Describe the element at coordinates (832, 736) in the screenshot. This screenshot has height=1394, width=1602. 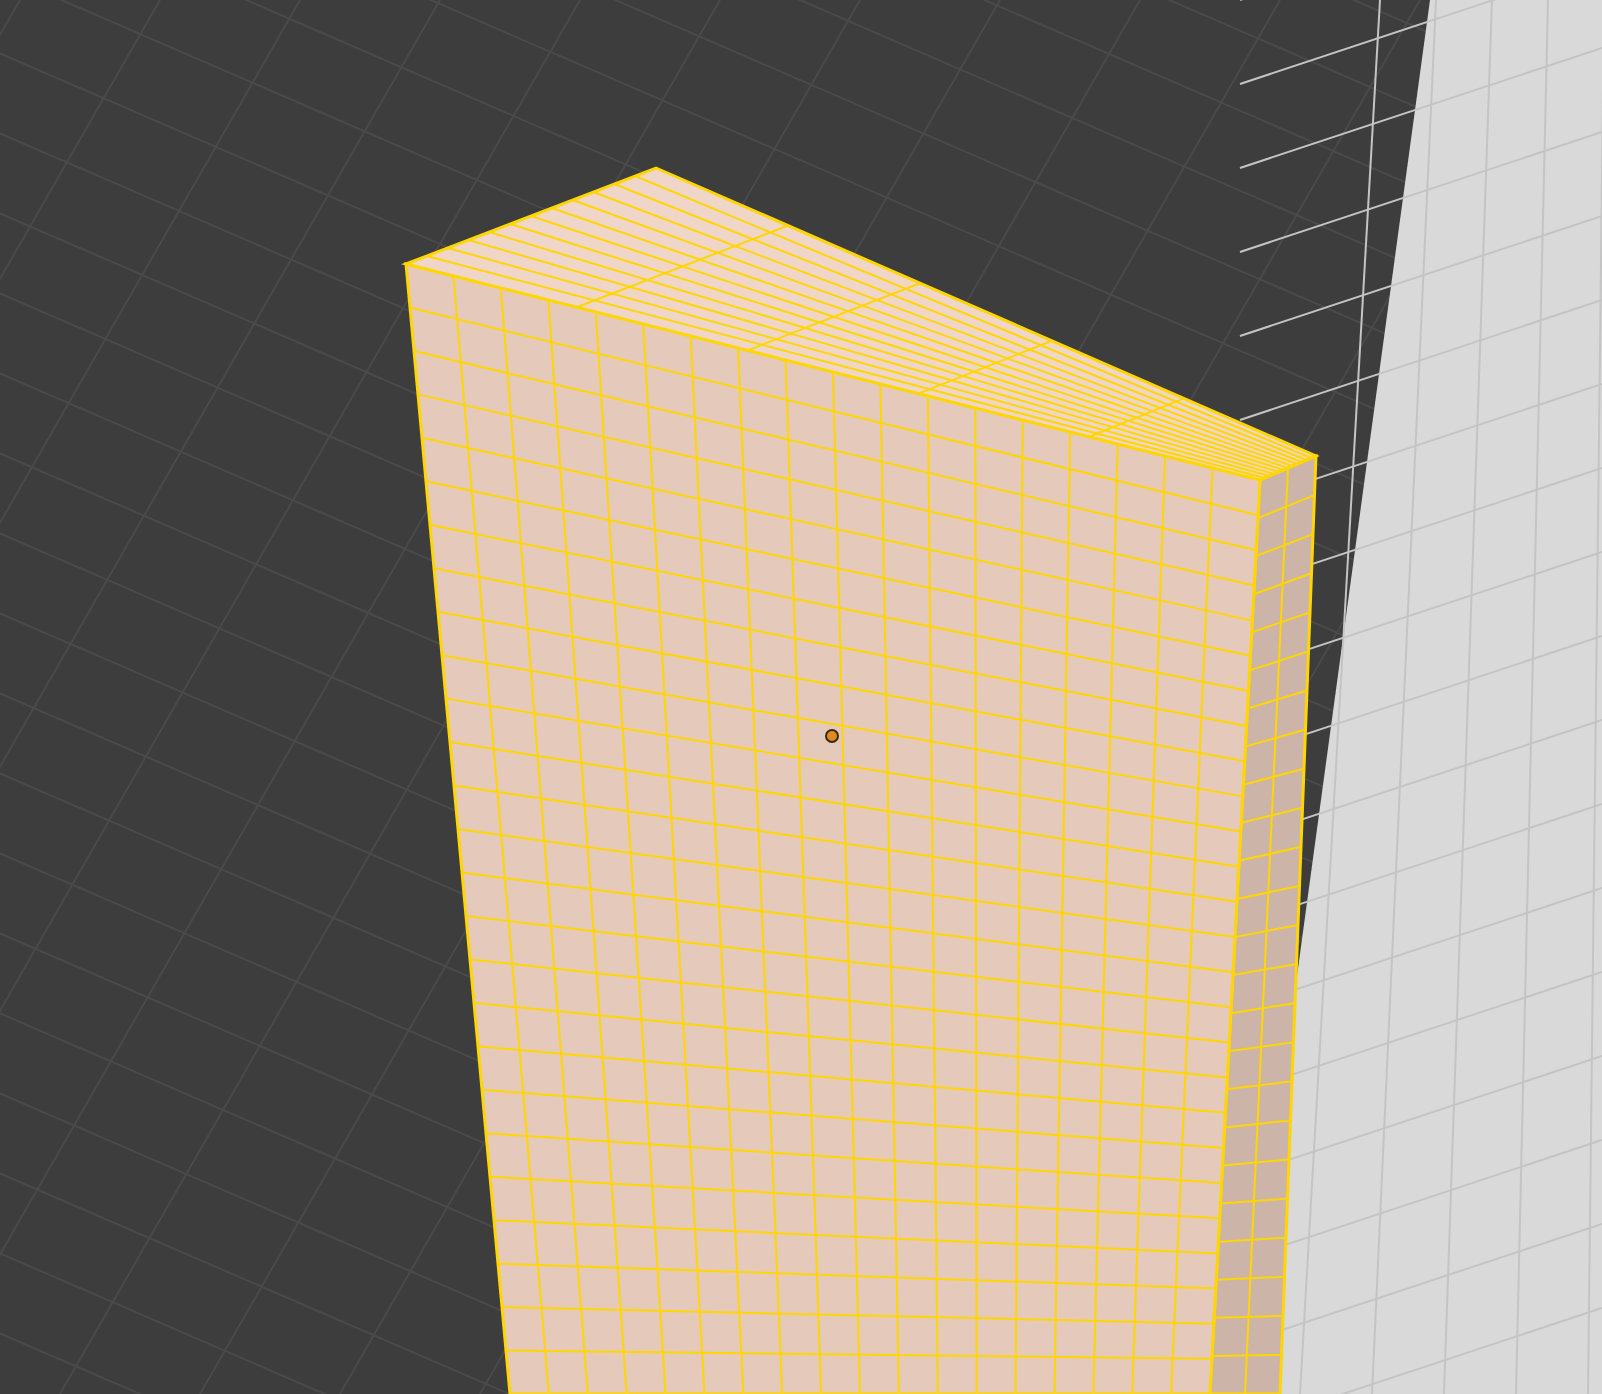
I see `origin-point-icon` at that location.